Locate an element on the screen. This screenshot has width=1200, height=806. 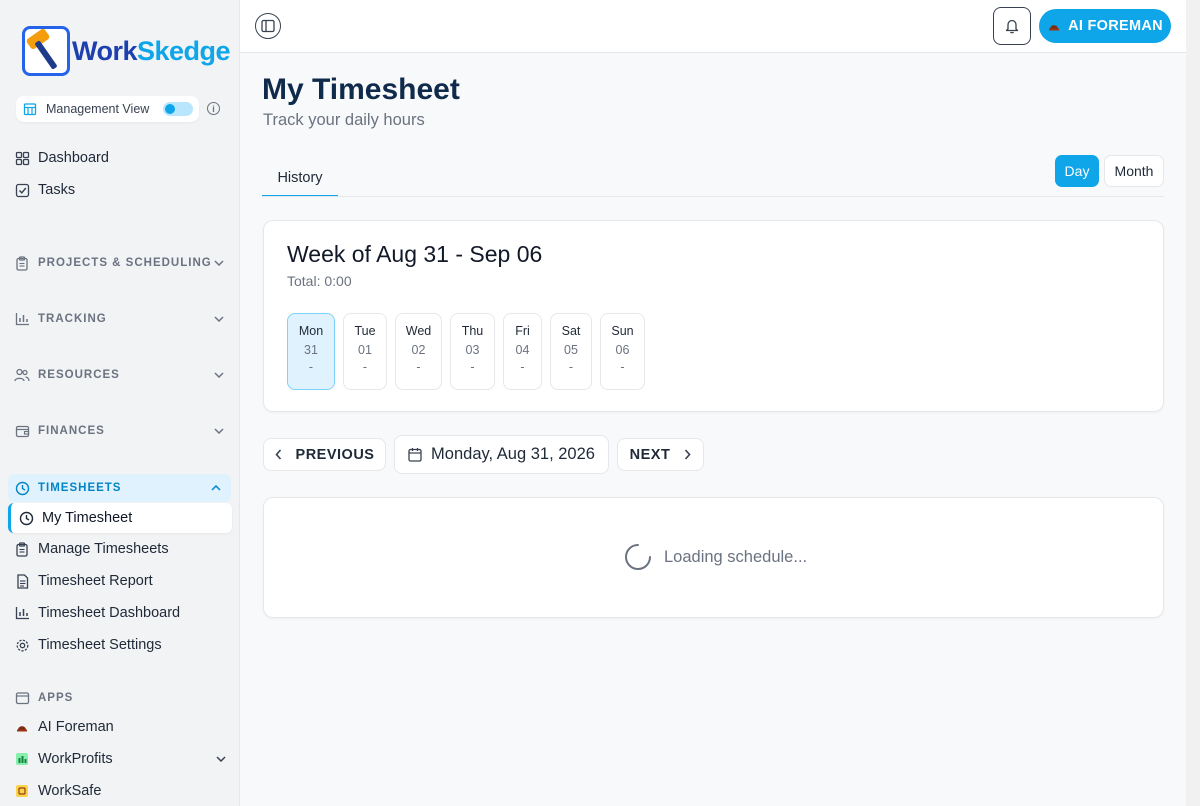
sidebar-item-timesheet-report: Timesheet Report is located at coordinates (83, 581).